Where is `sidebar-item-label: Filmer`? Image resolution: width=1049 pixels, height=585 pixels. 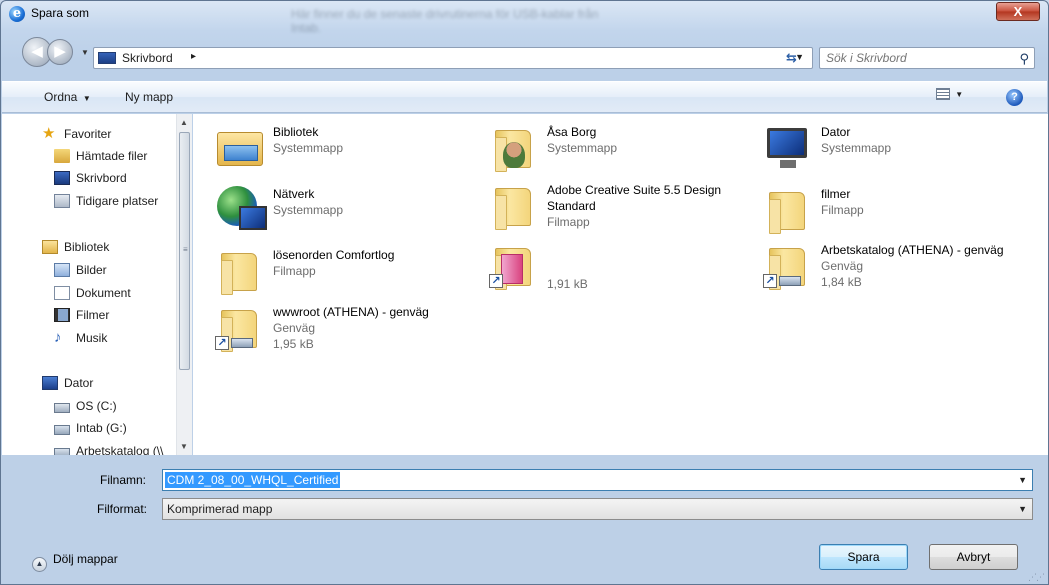
sidebar-item-label: Filmer is located at coordinates (93, 315).